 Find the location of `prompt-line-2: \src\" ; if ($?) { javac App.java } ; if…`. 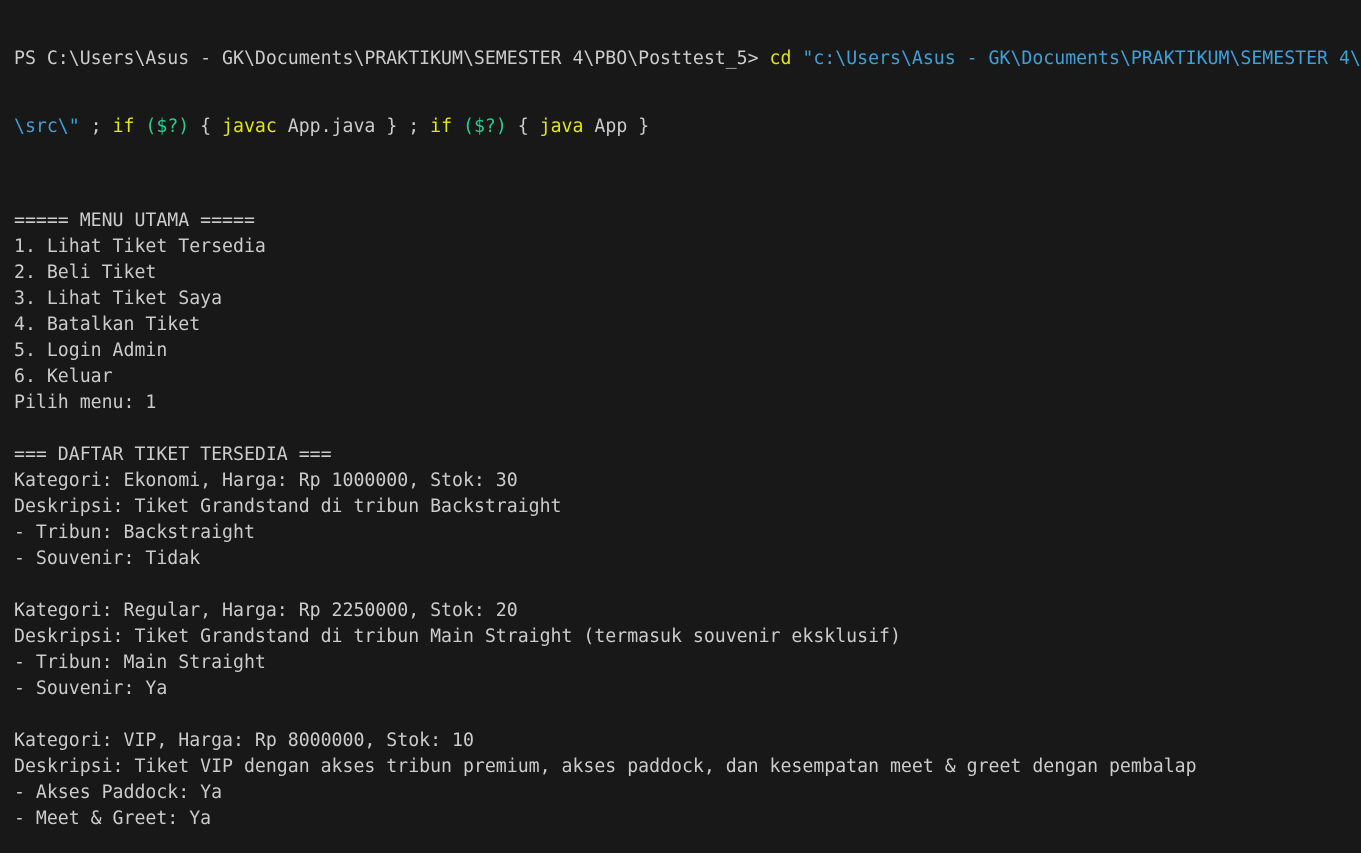

prompt-line-2: \src\" ; if ($?) { javac App.java } ; if… is located at coordinates (687, 127).